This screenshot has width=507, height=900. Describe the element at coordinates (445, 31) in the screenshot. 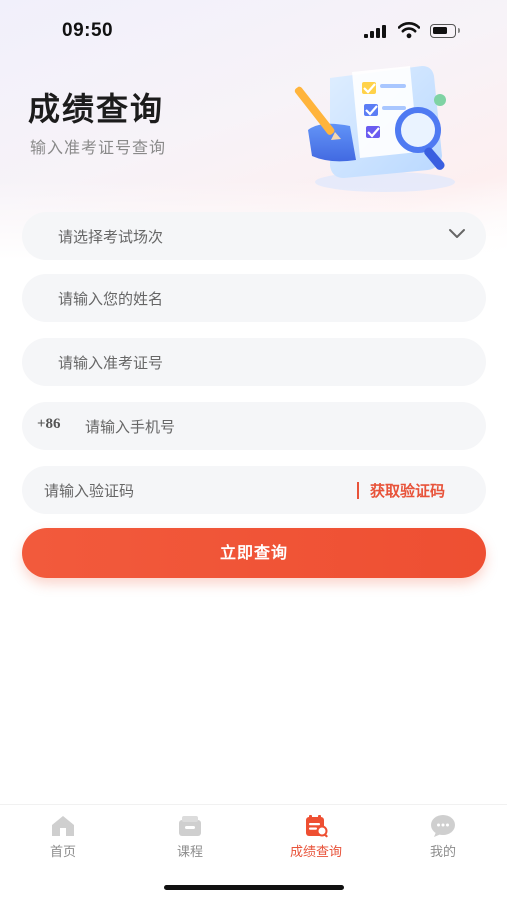

I see `battery-icon` at that location.